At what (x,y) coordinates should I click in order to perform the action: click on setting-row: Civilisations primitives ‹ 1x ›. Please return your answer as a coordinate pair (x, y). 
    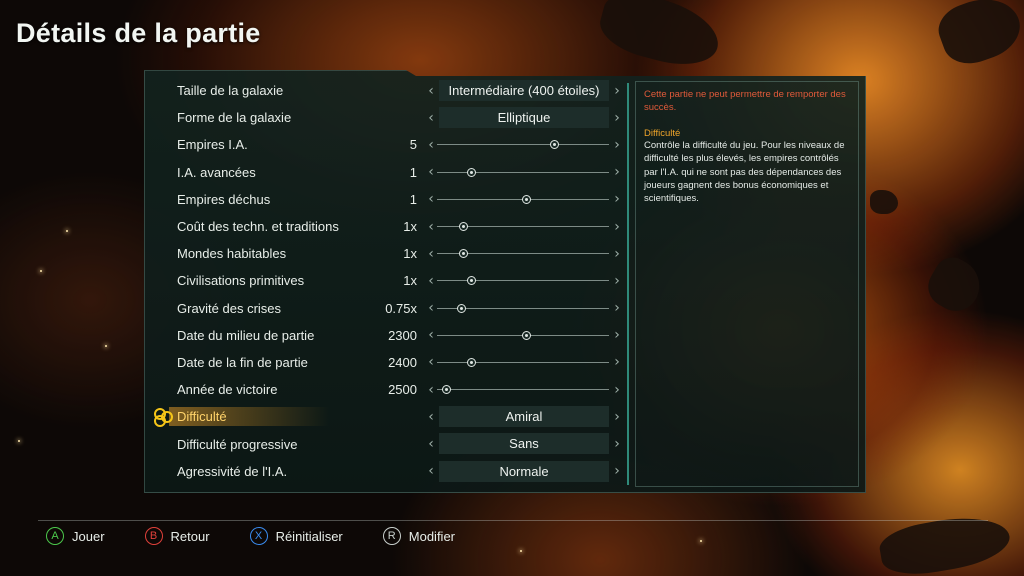
    Looking at the image, I should click on (392, 280).